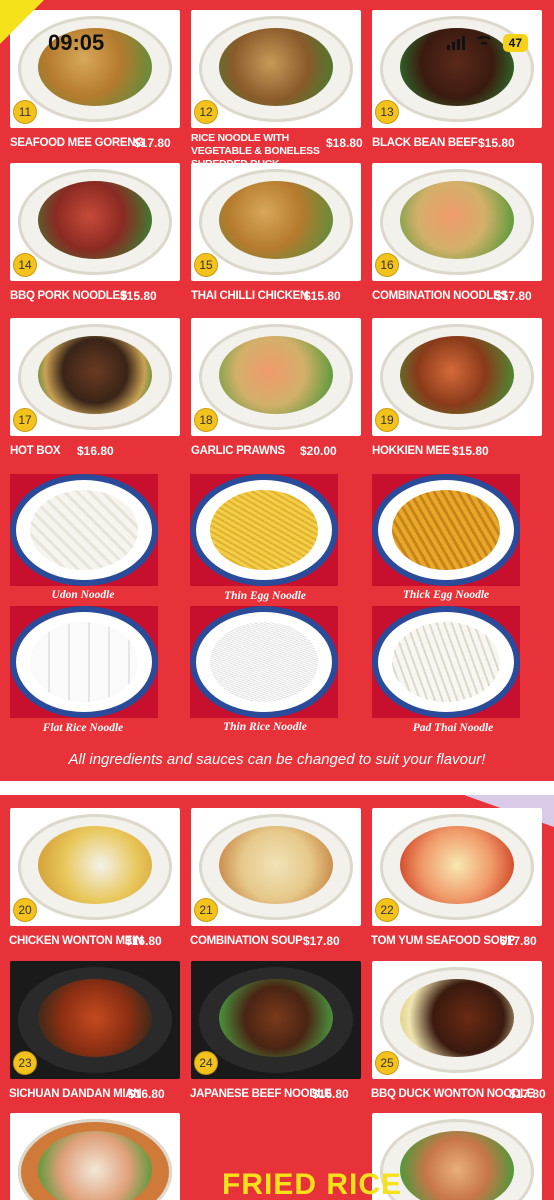 This screenshot has height=1200, width=554. I want to click on dish-photo: 23, so click(95, 1020).